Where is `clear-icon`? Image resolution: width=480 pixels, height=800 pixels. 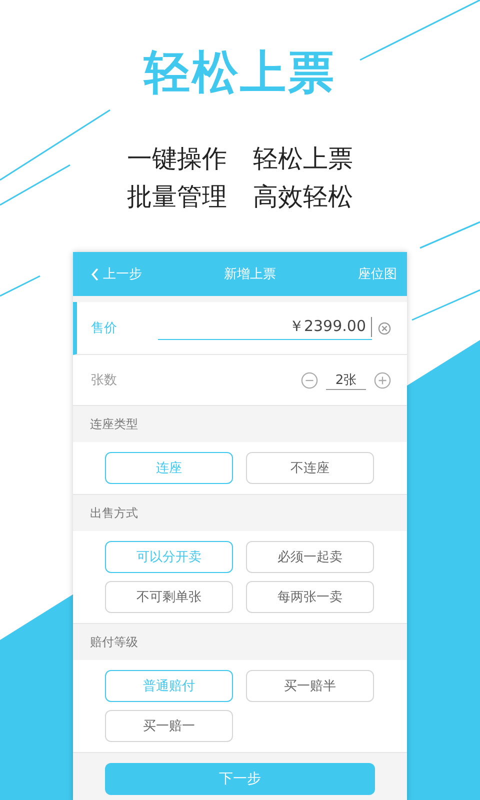 clear-icon is located at coordinates (384, 328).